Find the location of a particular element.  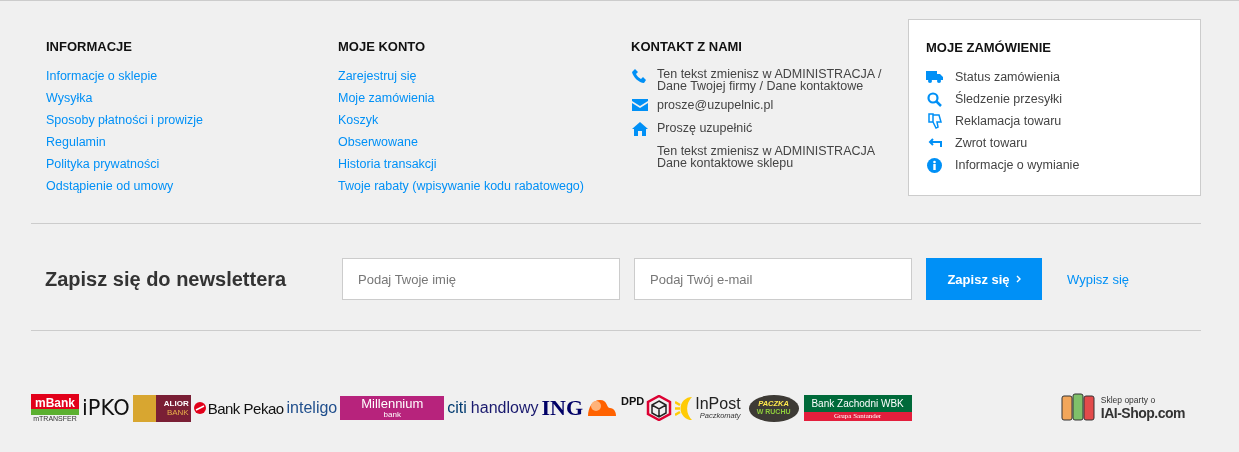

footer-link: Zarejestruj się is located at coordinates (484, 76).